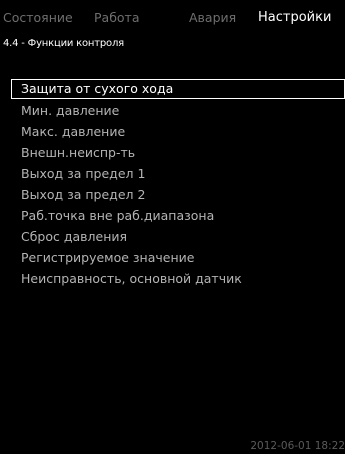 This screenshot has height=454, width=345. Describe the element at coordinates (178, 131) in the screenshot. I see `menu-item-max-pressure: Макс. давление` at that location.